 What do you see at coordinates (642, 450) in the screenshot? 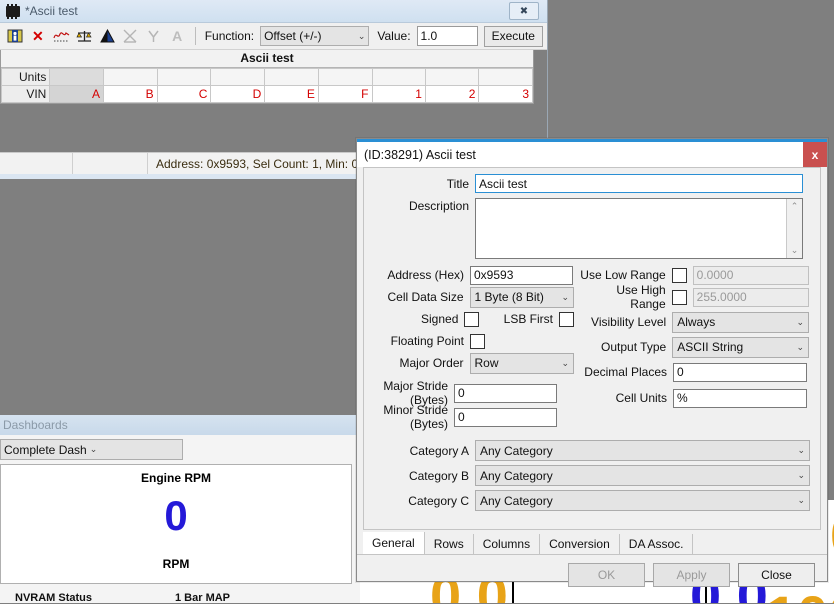
I see `category-a-select: Any Category ⌄` at bounding box center [642, 450].